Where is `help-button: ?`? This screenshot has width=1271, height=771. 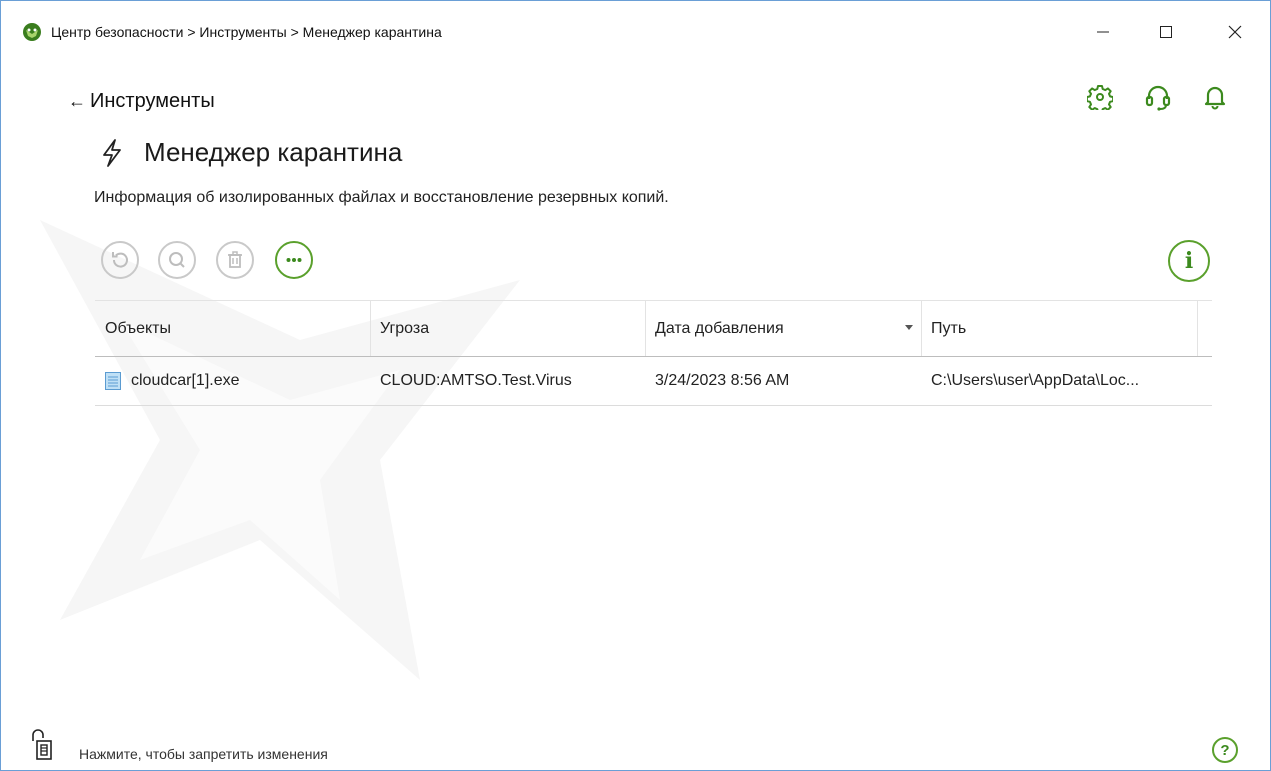
help-button: ? is located at coordinates (1225, 750).